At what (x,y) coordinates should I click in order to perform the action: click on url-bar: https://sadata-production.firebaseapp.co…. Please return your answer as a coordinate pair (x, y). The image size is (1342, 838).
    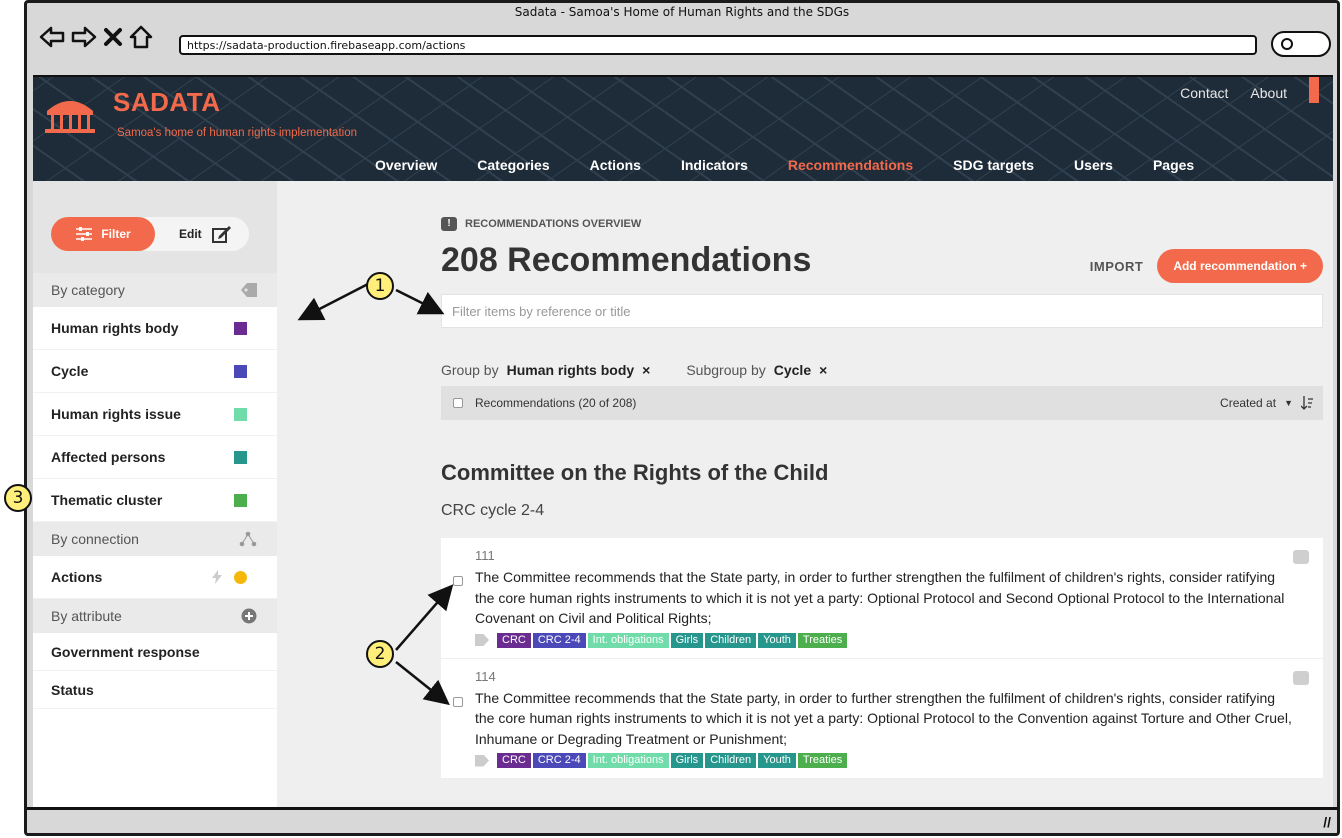
    Looking at the image, I should click on (718, 45).